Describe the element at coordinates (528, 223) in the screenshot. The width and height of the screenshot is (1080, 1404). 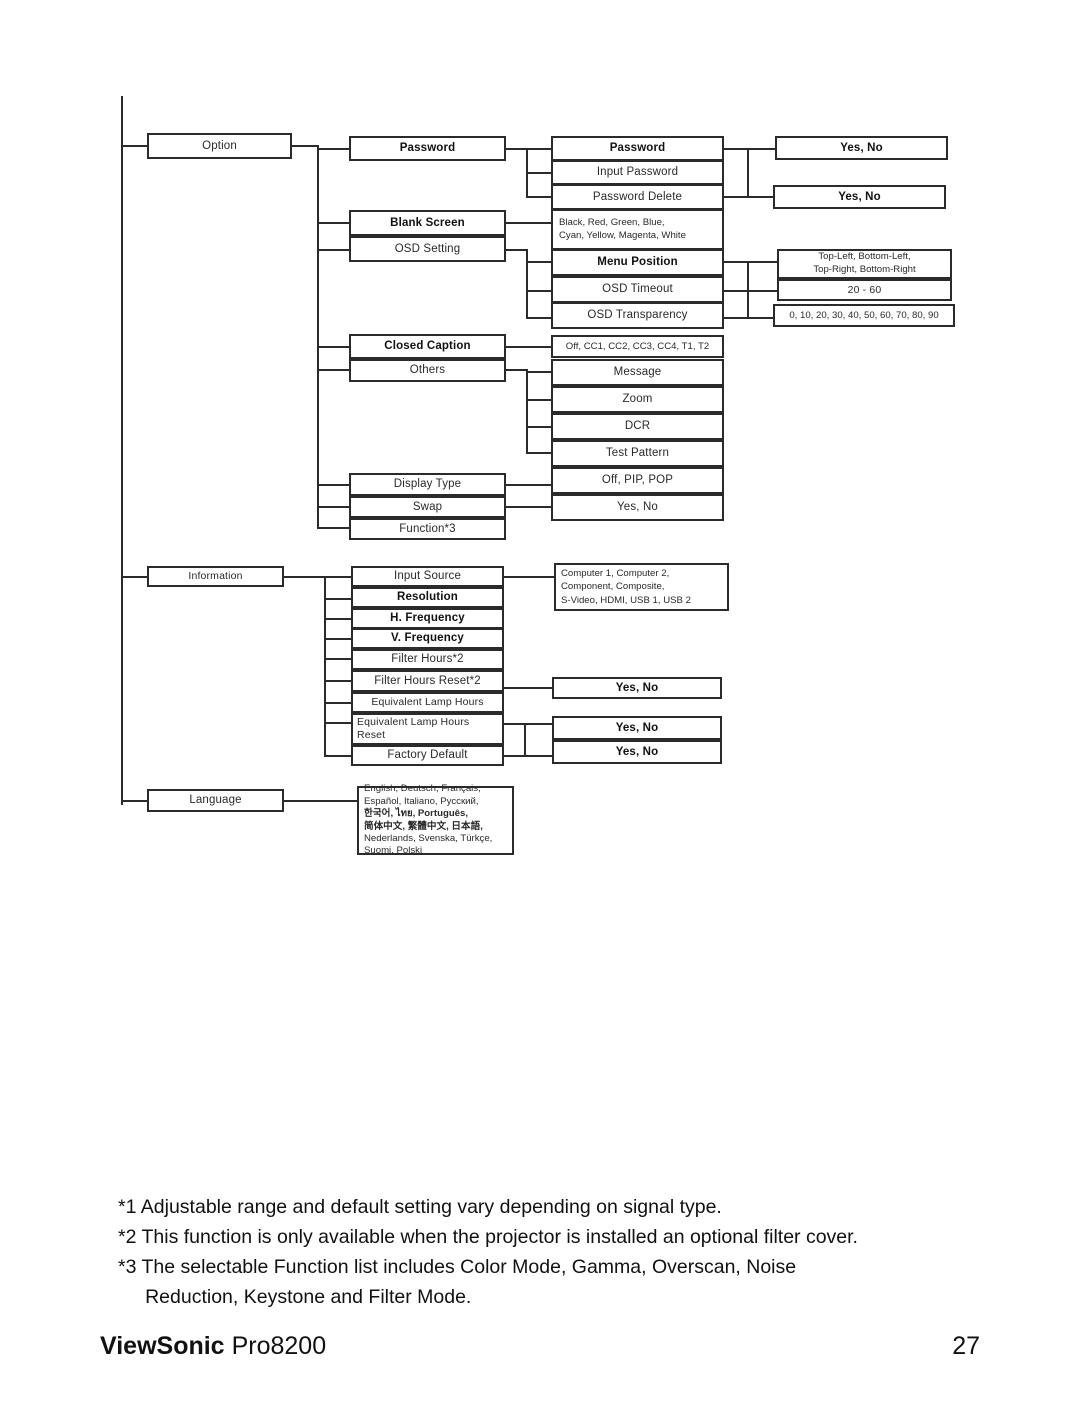
I see `connector-blank-screen-out` at that location.